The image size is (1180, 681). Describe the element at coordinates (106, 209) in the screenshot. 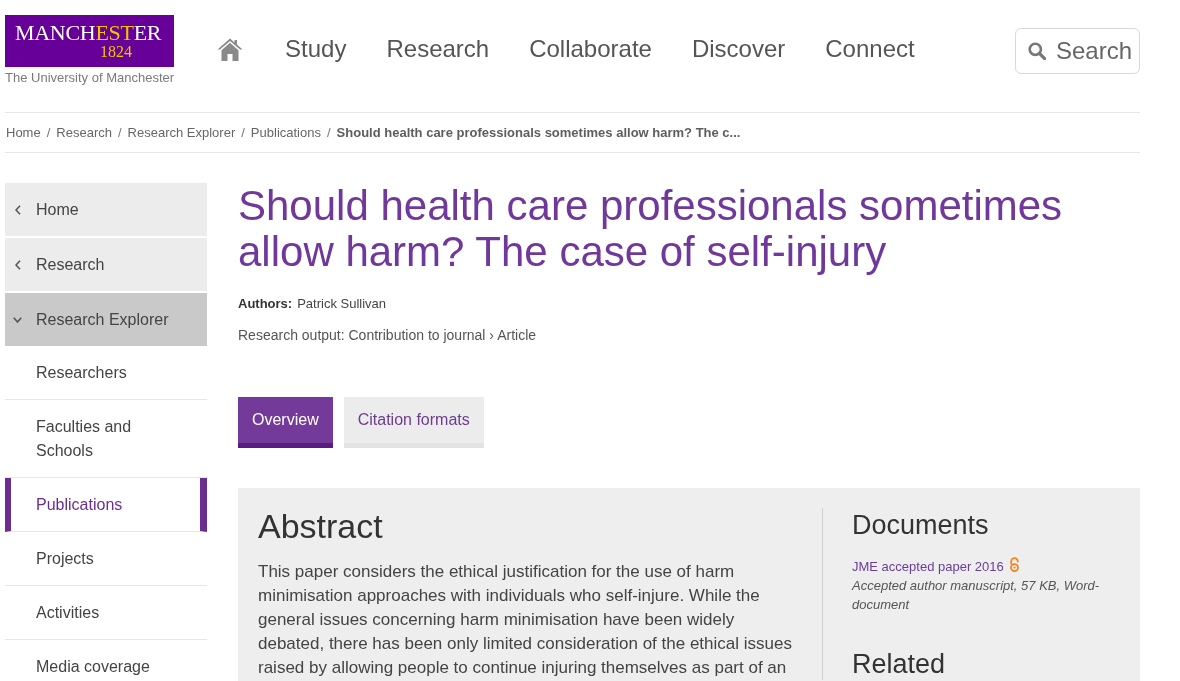

I see `sidebar-item: Home` at that location.